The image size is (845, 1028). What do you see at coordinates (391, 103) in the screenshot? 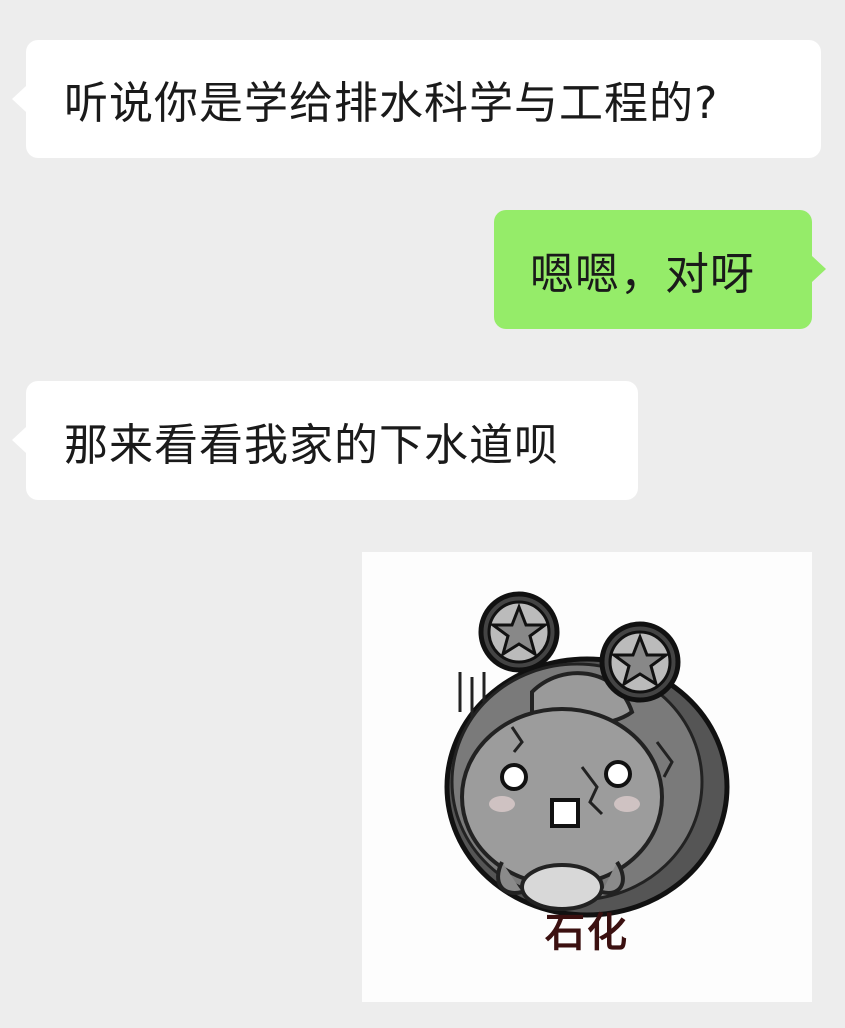
I see `message-text: 听说你是学给排水科学与工程的?` at bounding box center [391, 103].